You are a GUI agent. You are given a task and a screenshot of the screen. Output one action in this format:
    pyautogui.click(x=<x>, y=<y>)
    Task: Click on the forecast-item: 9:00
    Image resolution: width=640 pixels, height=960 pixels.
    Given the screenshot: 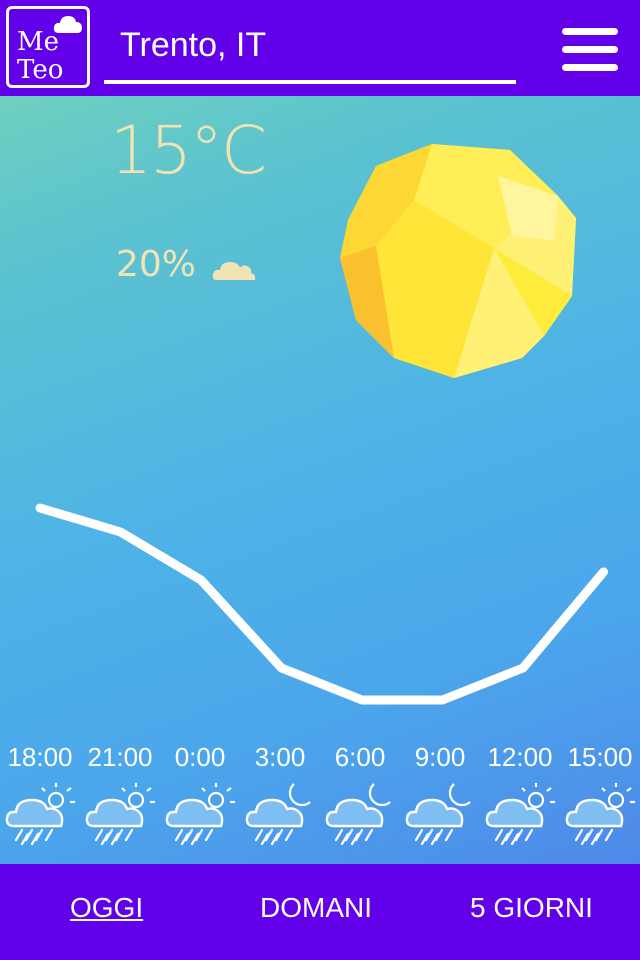 What is the action you would take?
    pyautogui.click(x=440, y=794)
    